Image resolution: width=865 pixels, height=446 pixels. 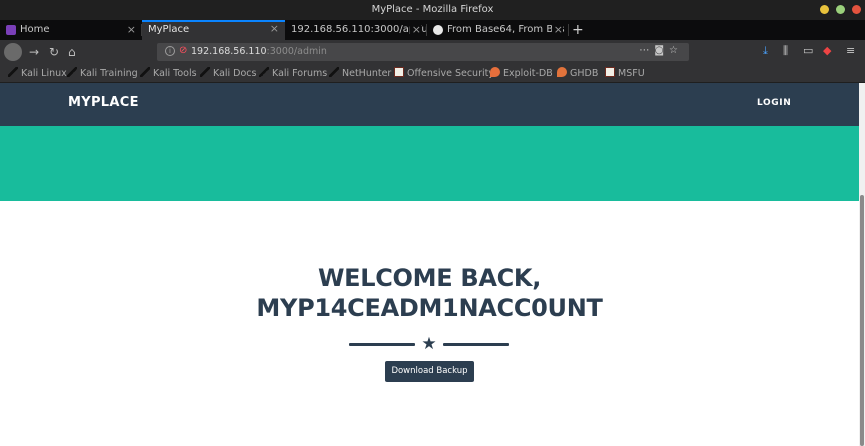 I want to click on page-scrollbar, so click(x=862, y=264).